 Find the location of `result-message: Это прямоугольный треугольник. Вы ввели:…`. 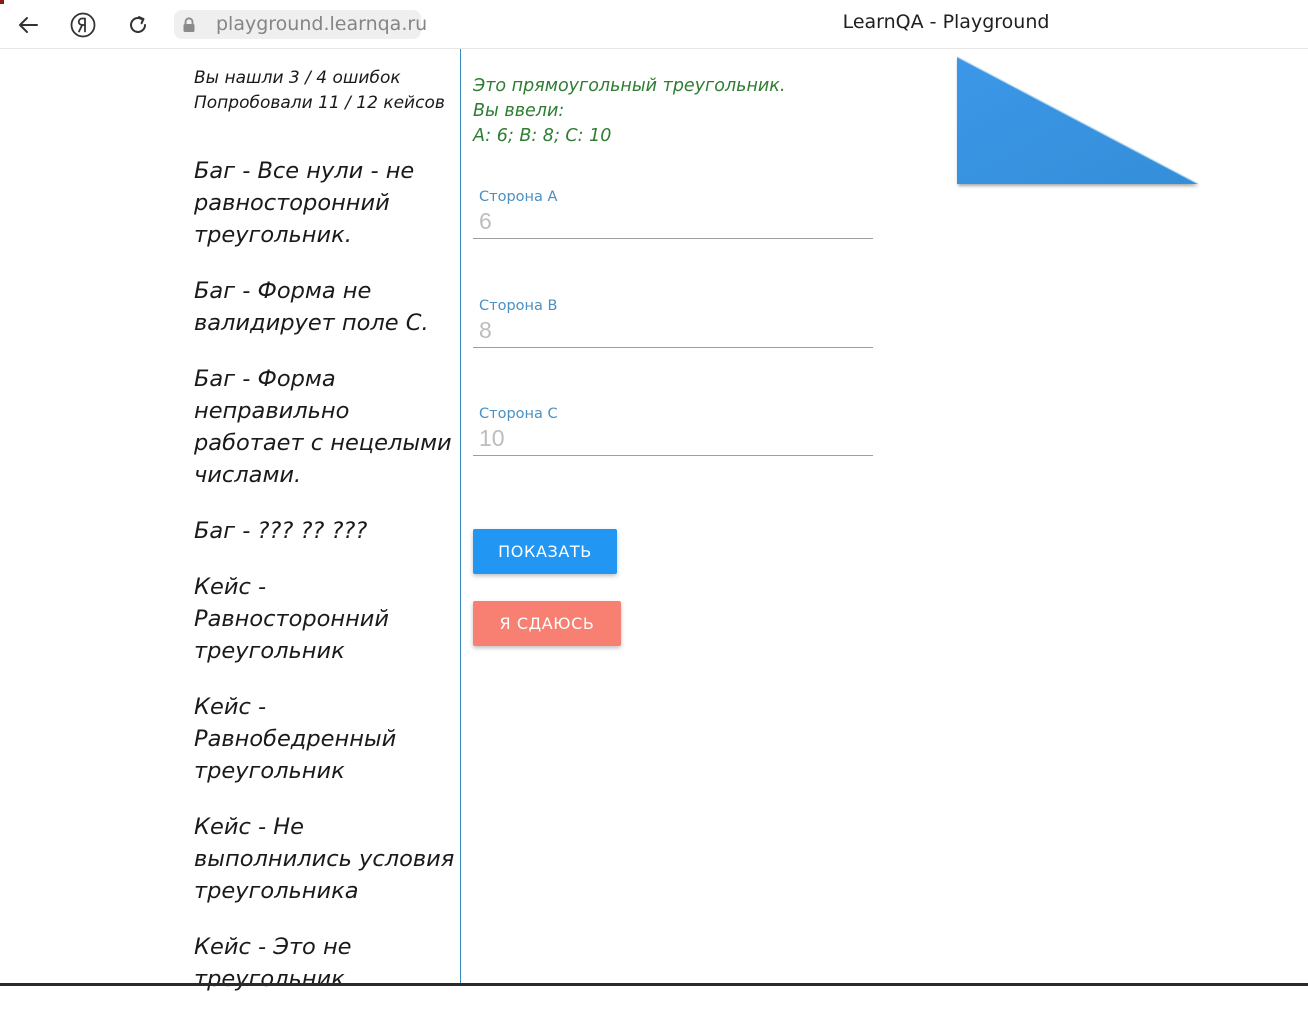

result-message: Это прямоугольный треугольник. Вы ввели:… is located at coordinates (683, 111).